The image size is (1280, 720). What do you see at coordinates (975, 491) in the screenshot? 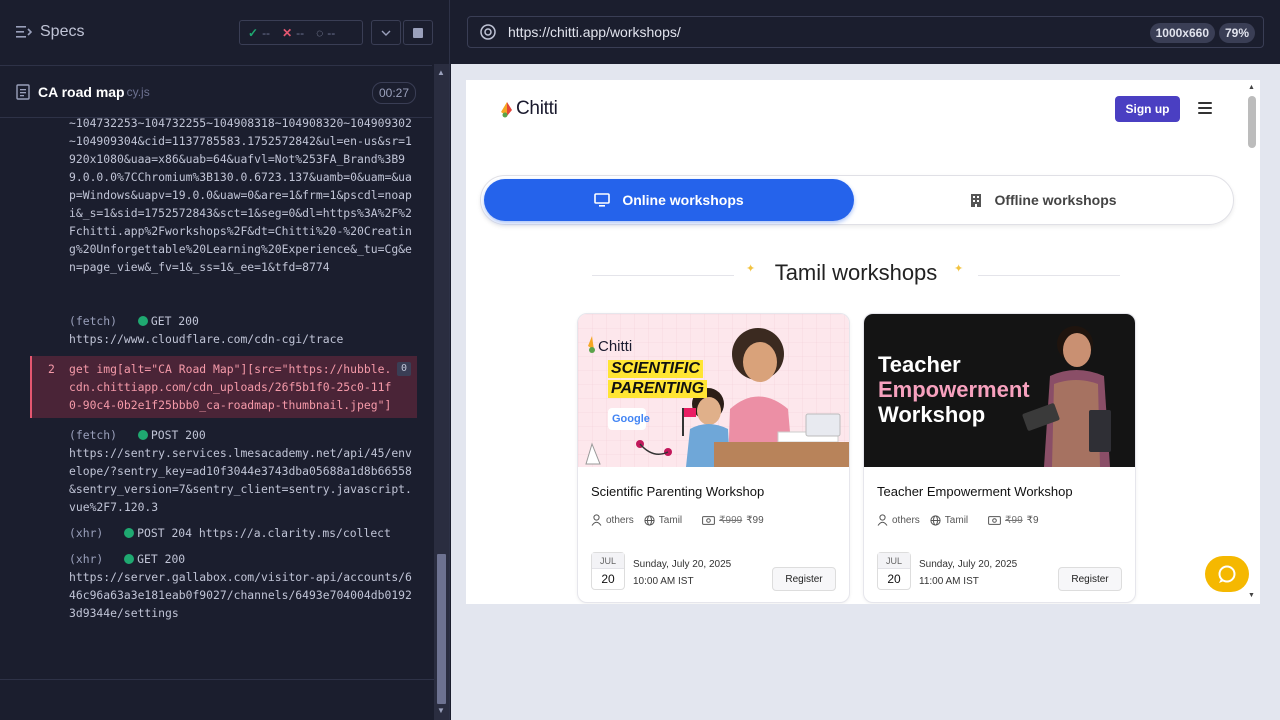
I see `workshop-title: Teacher Empowerment Workshop` at bounding box center [975, 491].